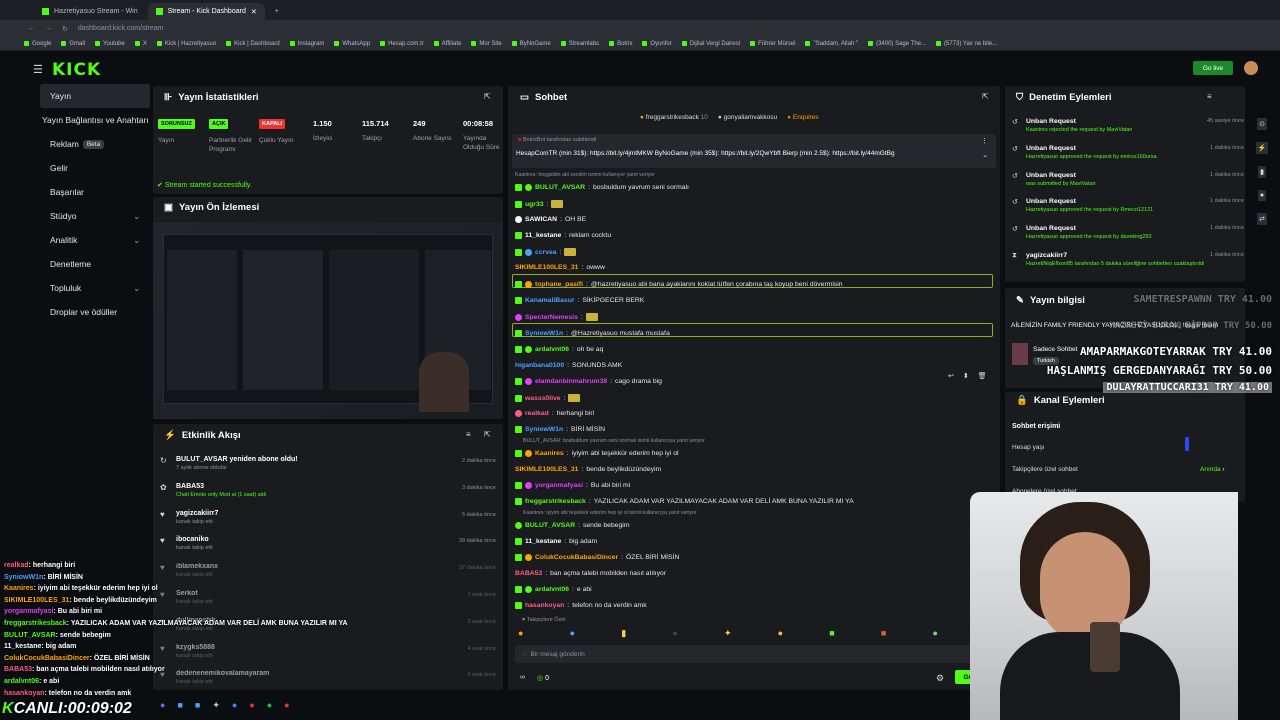 The height and width of the screenshot is (720, 1280). What do you see at coordinates (544, 333) in the screenshot?
I see `chat-username: SyniowW1n` at bounding box center [544, 333].